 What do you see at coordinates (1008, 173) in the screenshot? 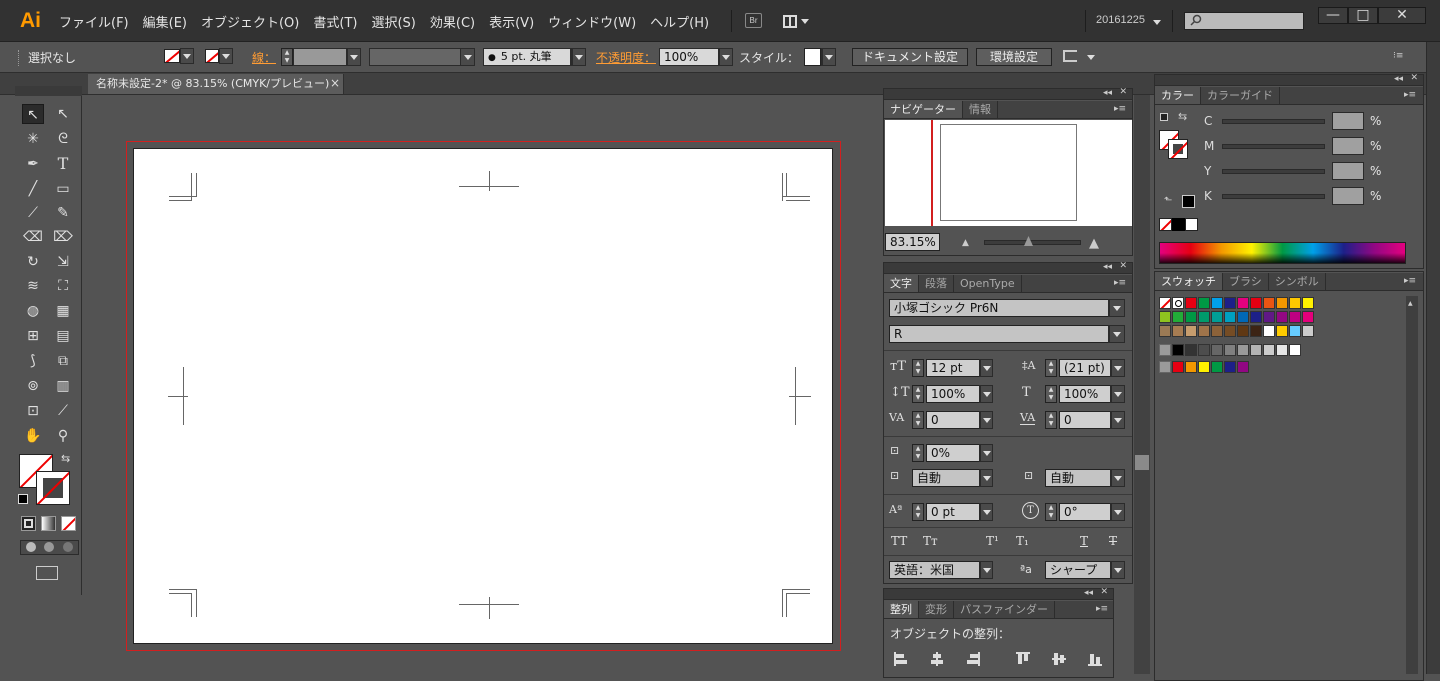
I see `navigator-preview` at bounding box center [1008, 173].